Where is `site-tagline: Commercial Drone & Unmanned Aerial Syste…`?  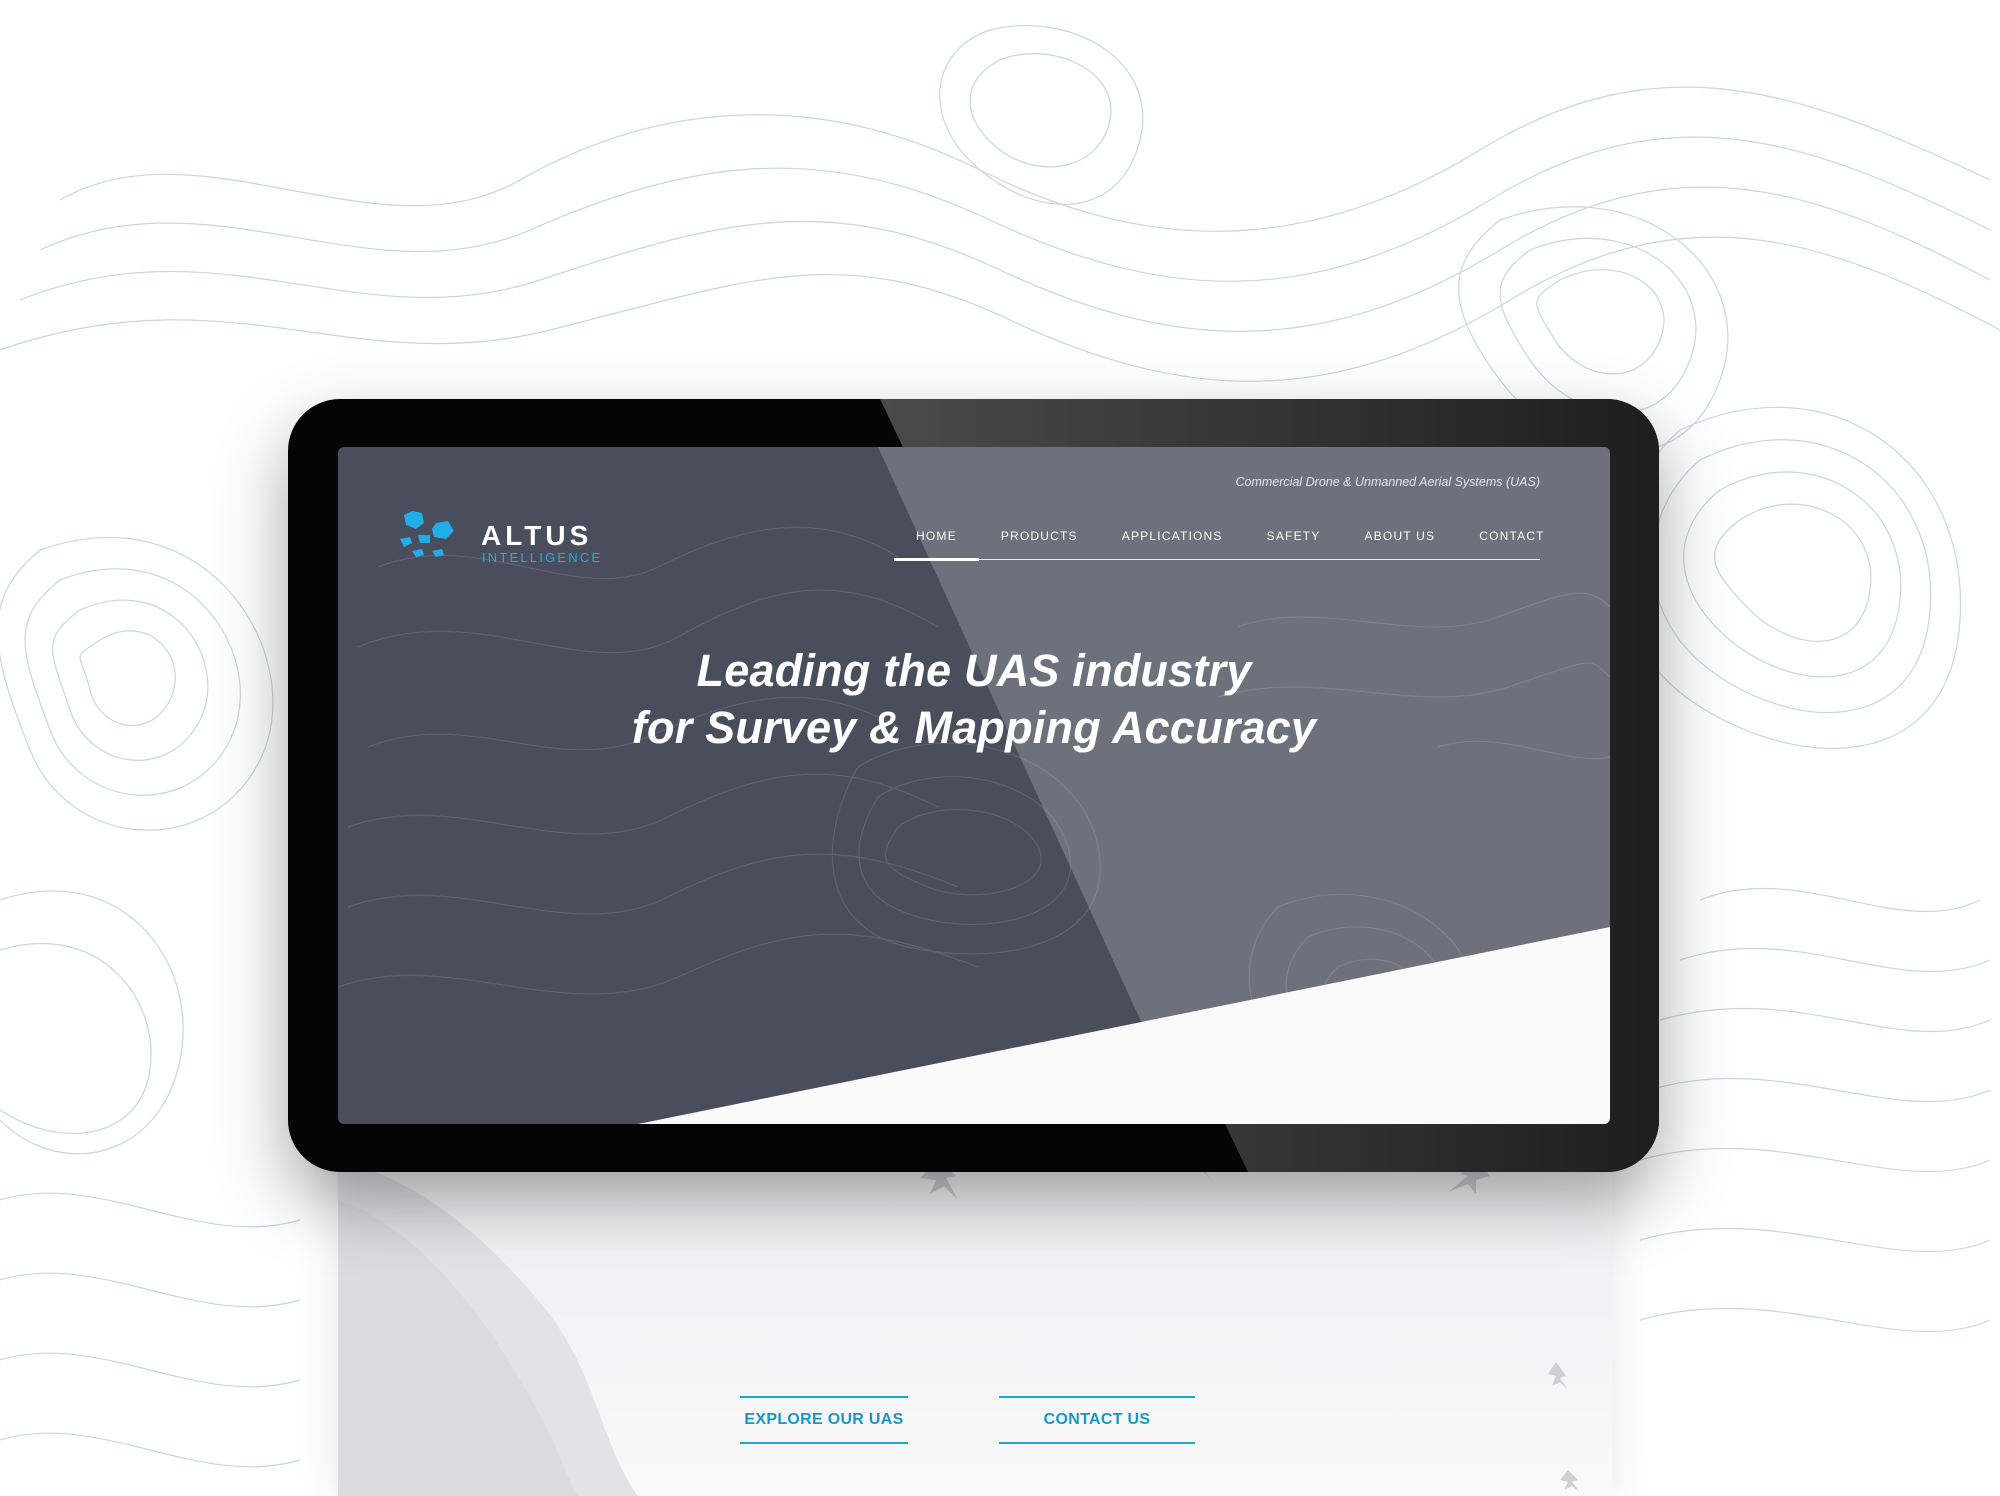
site-tagline: Commercial Drone & Unmanned Aerial Syste… is located at coordinates (1388, 482).